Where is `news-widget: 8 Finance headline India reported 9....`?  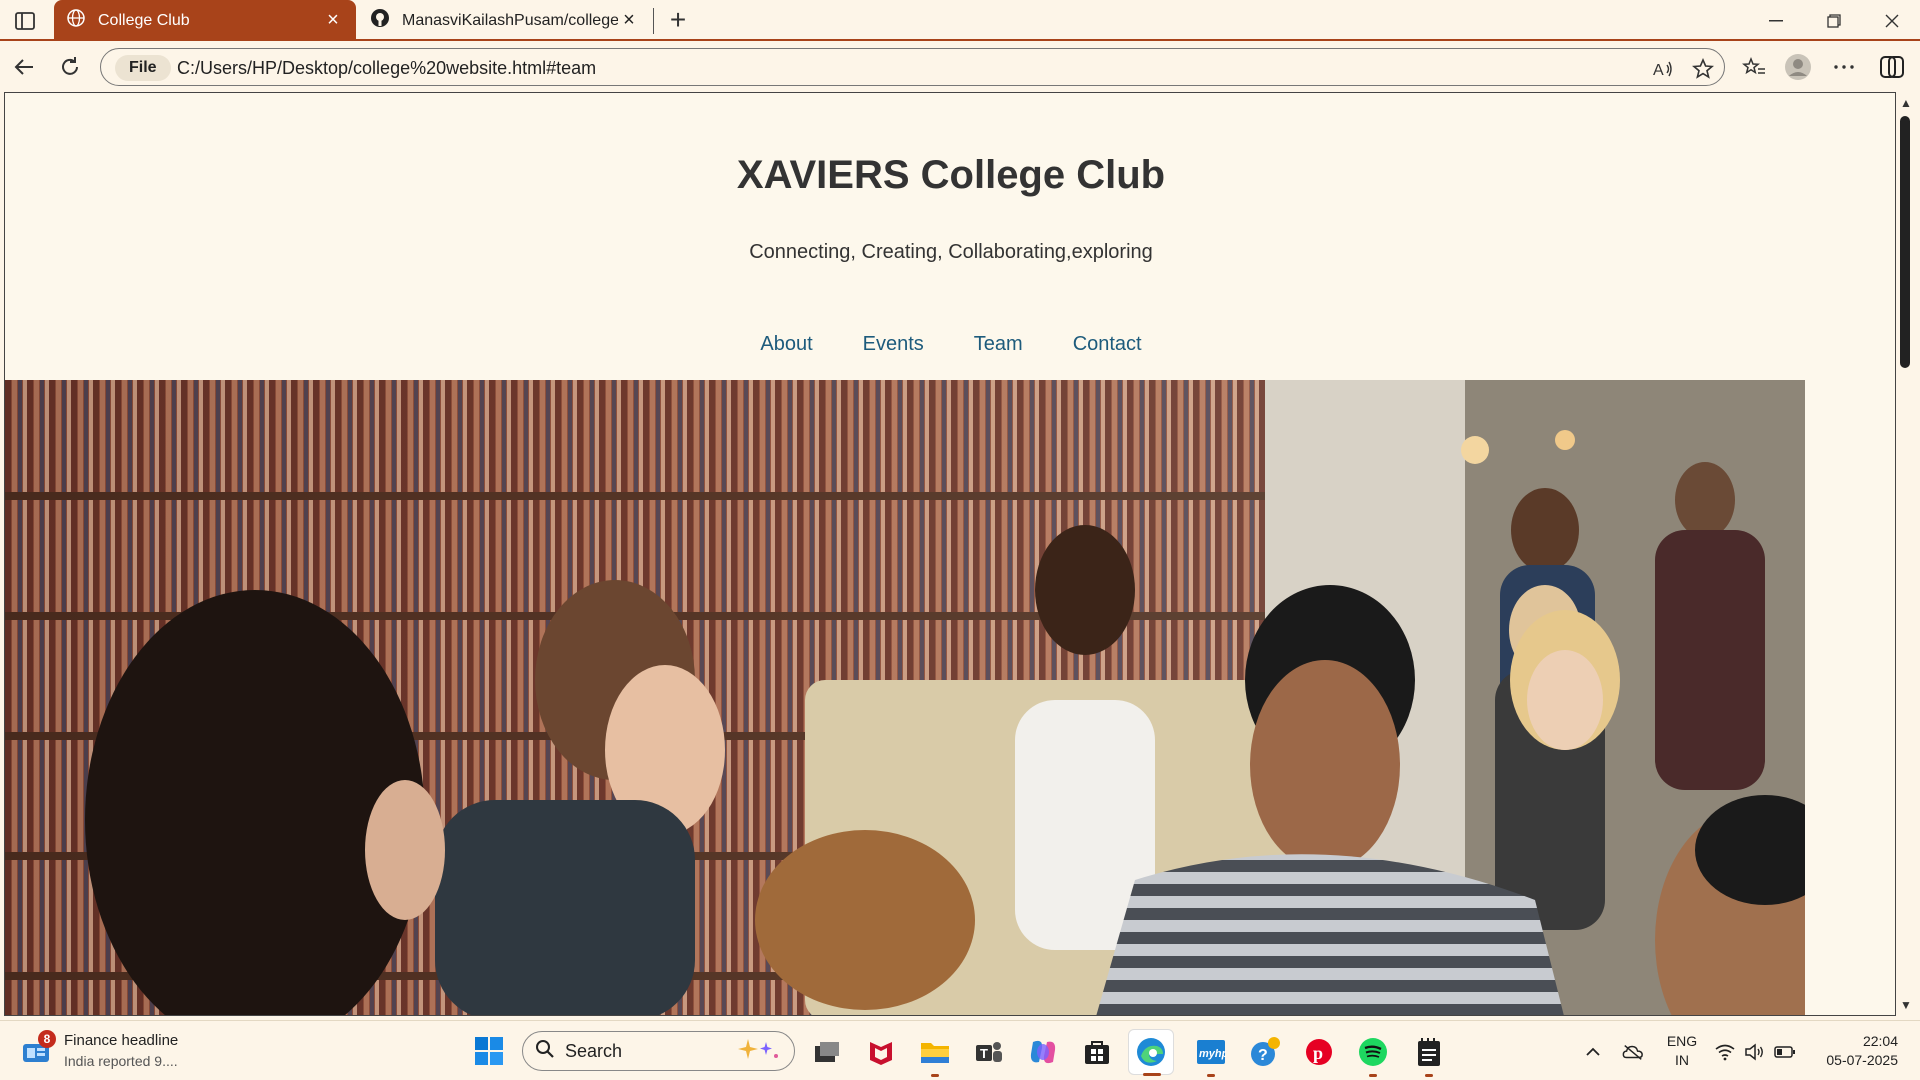 news-widget: 8 Finance headline India reported 9.... is located at coordinates (100, 1051).